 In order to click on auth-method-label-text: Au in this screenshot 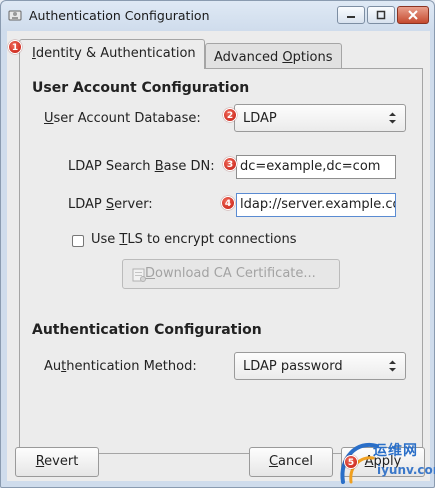, I will do `click(53, 366)`.